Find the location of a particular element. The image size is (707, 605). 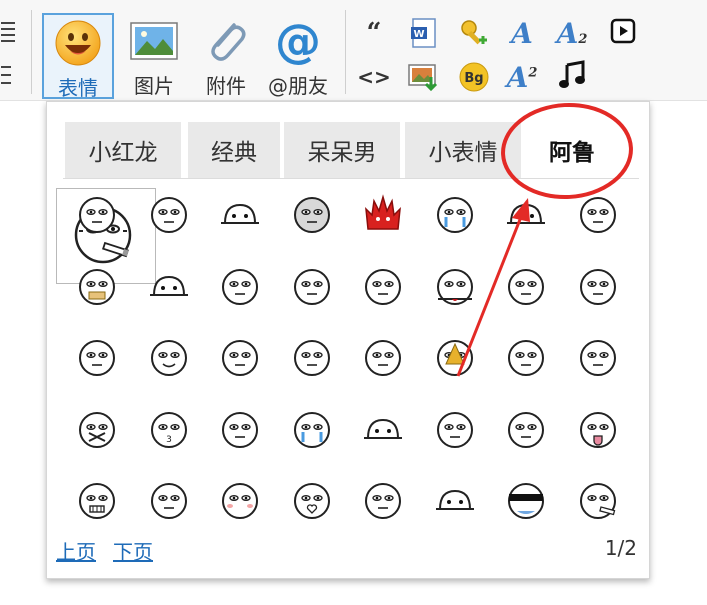

aru-sunglasses-icon is located at coordinates (526, 500).